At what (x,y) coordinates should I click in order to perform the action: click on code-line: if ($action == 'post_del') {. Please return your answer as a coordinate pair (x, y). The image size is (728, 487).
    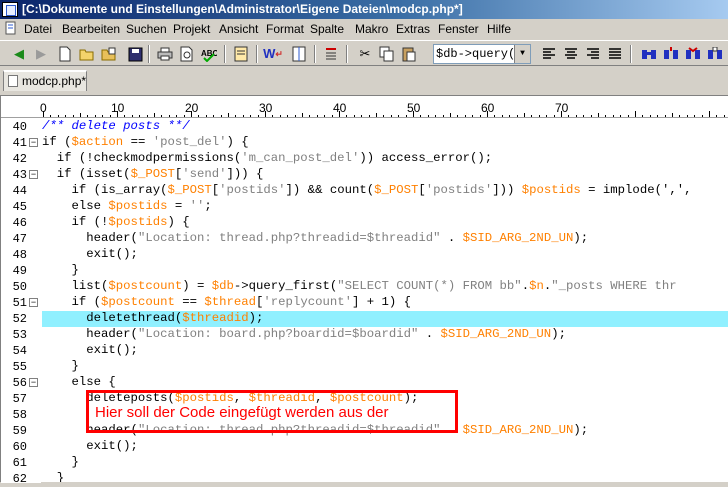
    Looking at the image, I should click on (145, 142).